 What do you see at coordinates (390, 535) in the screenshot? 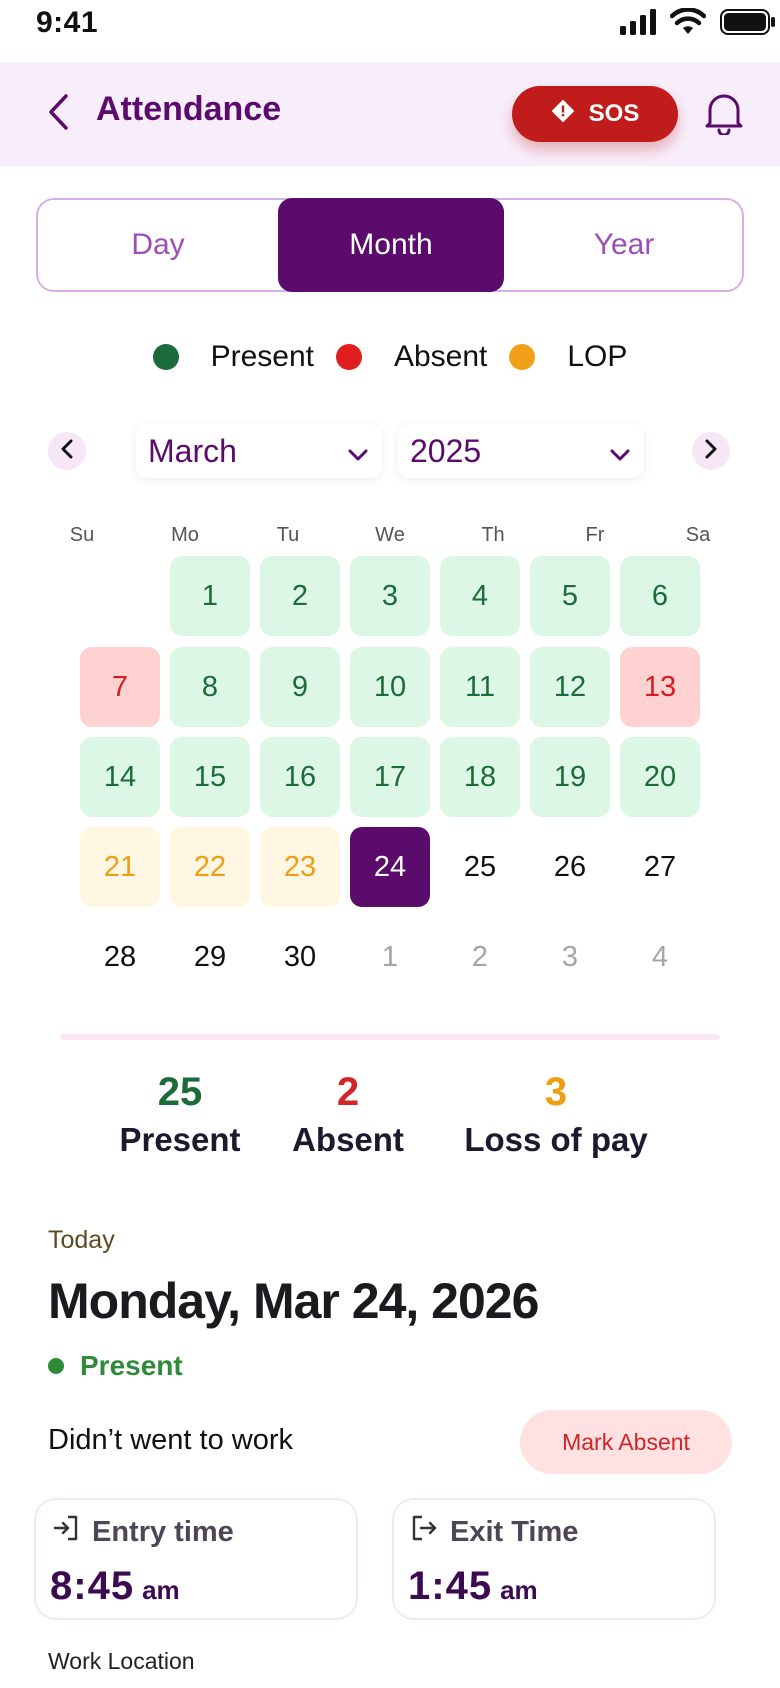
I see `weekday-label: We` at bounding box center [390, 535].